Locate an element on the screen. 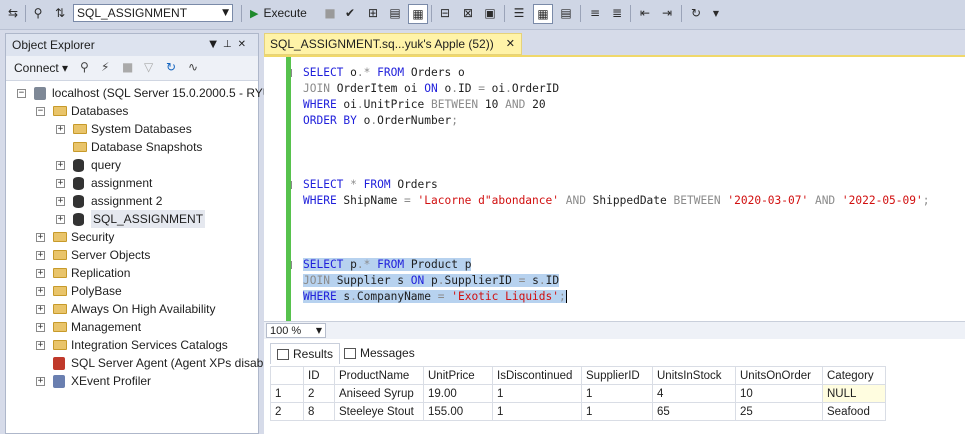 This screenshot has height=434, width=965. grid-cell: 19.00 is located at coordinates (458, 393).